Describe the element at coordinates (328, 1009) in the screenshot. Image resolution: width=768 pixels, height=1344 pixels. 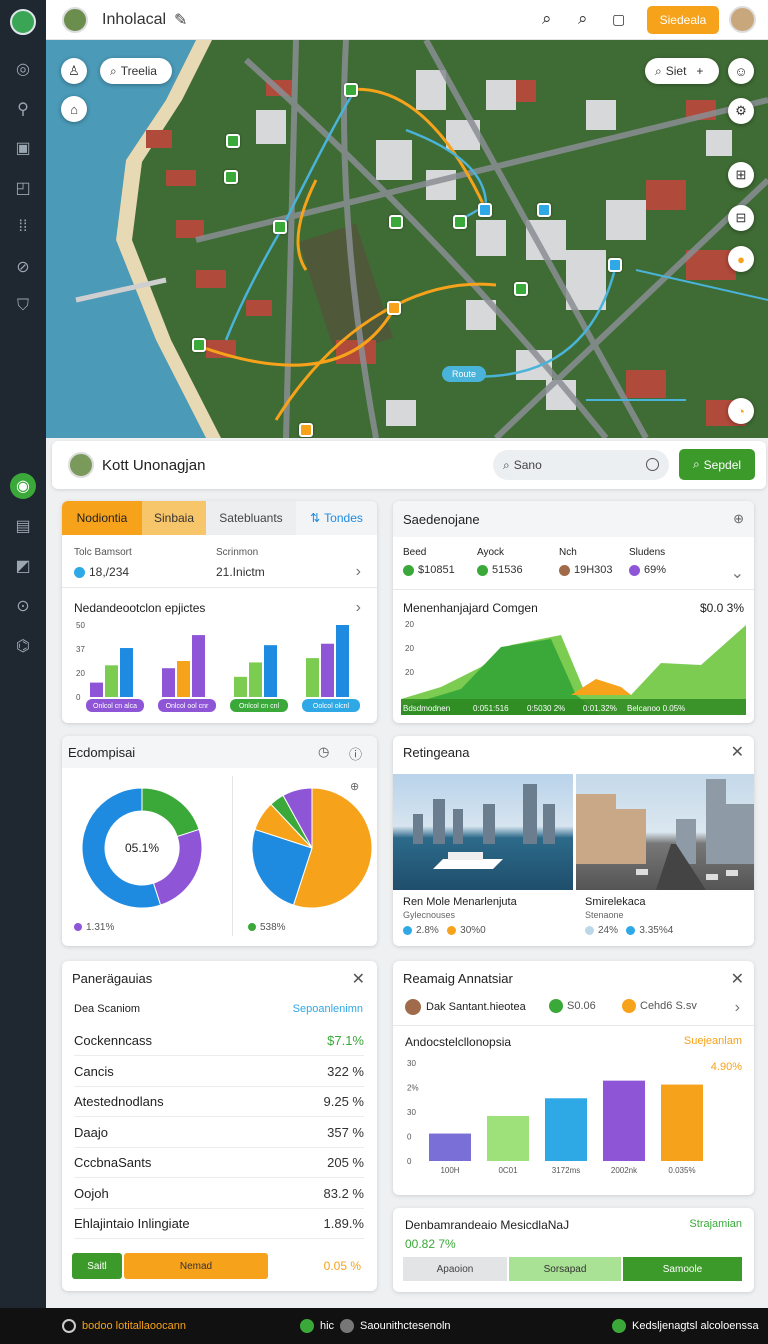
I see `column-header-link: Sepoanlenimn` at that location.